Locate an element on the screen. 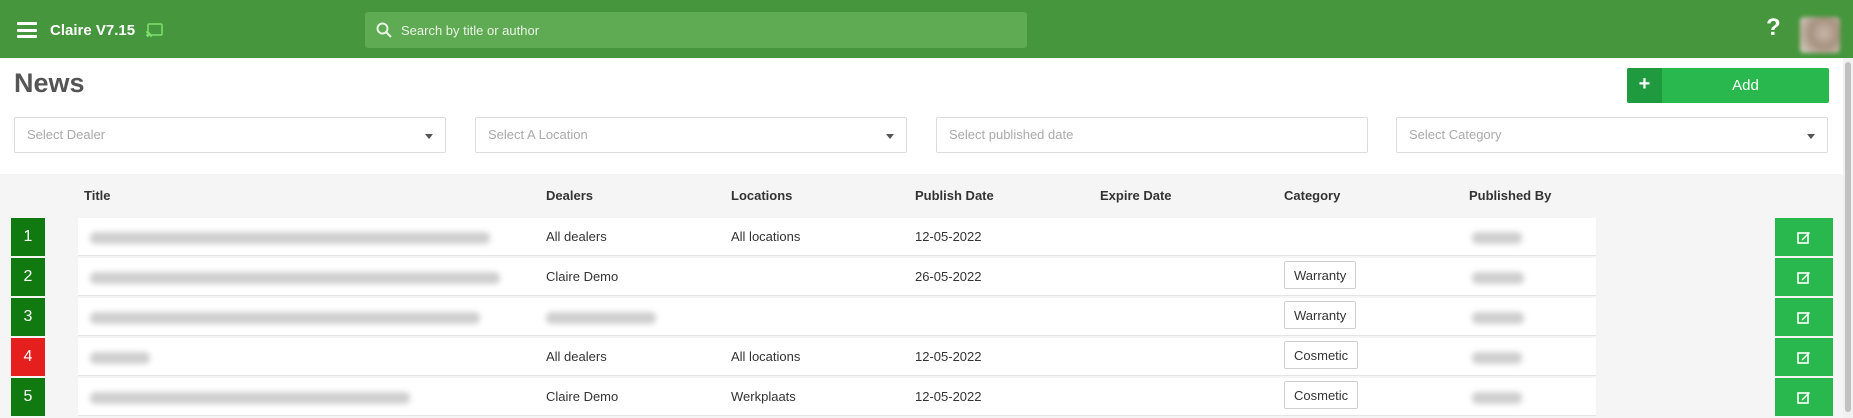 The image size is (1853, 418). publish-date-cell: 26-05-2022 is located at coordinates (948, 276).